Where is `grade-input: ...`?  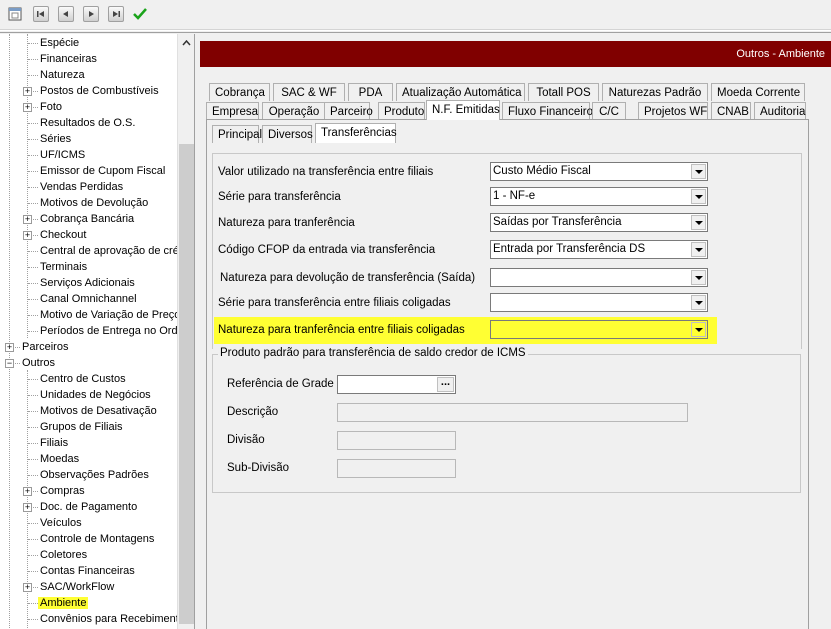 grade-input: ... is located at coordinates (396, 384).